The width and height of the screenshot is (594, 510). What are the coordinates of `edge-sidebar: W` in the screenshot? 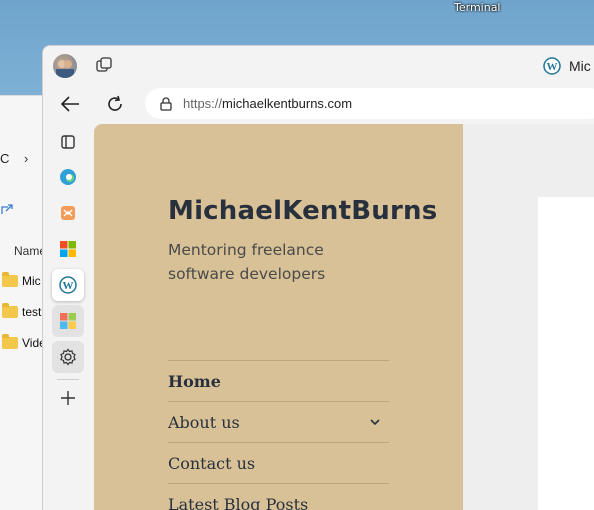 It's located at (68, 317).